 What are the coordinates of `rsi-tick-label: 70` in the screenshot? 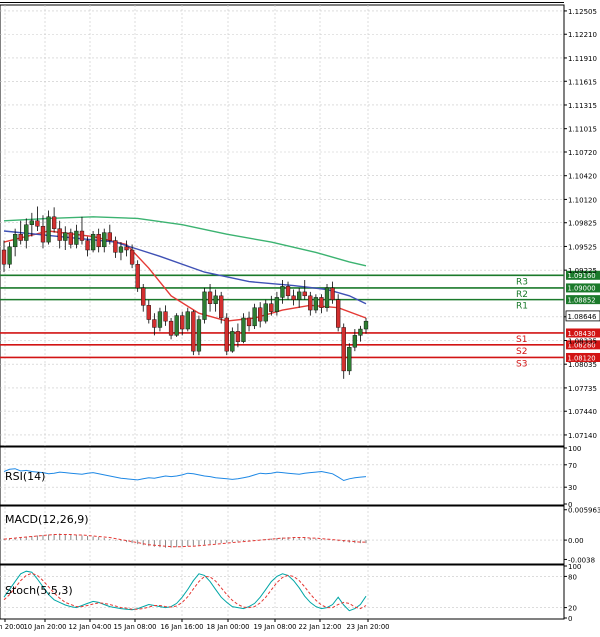 It's located at (572, 466).